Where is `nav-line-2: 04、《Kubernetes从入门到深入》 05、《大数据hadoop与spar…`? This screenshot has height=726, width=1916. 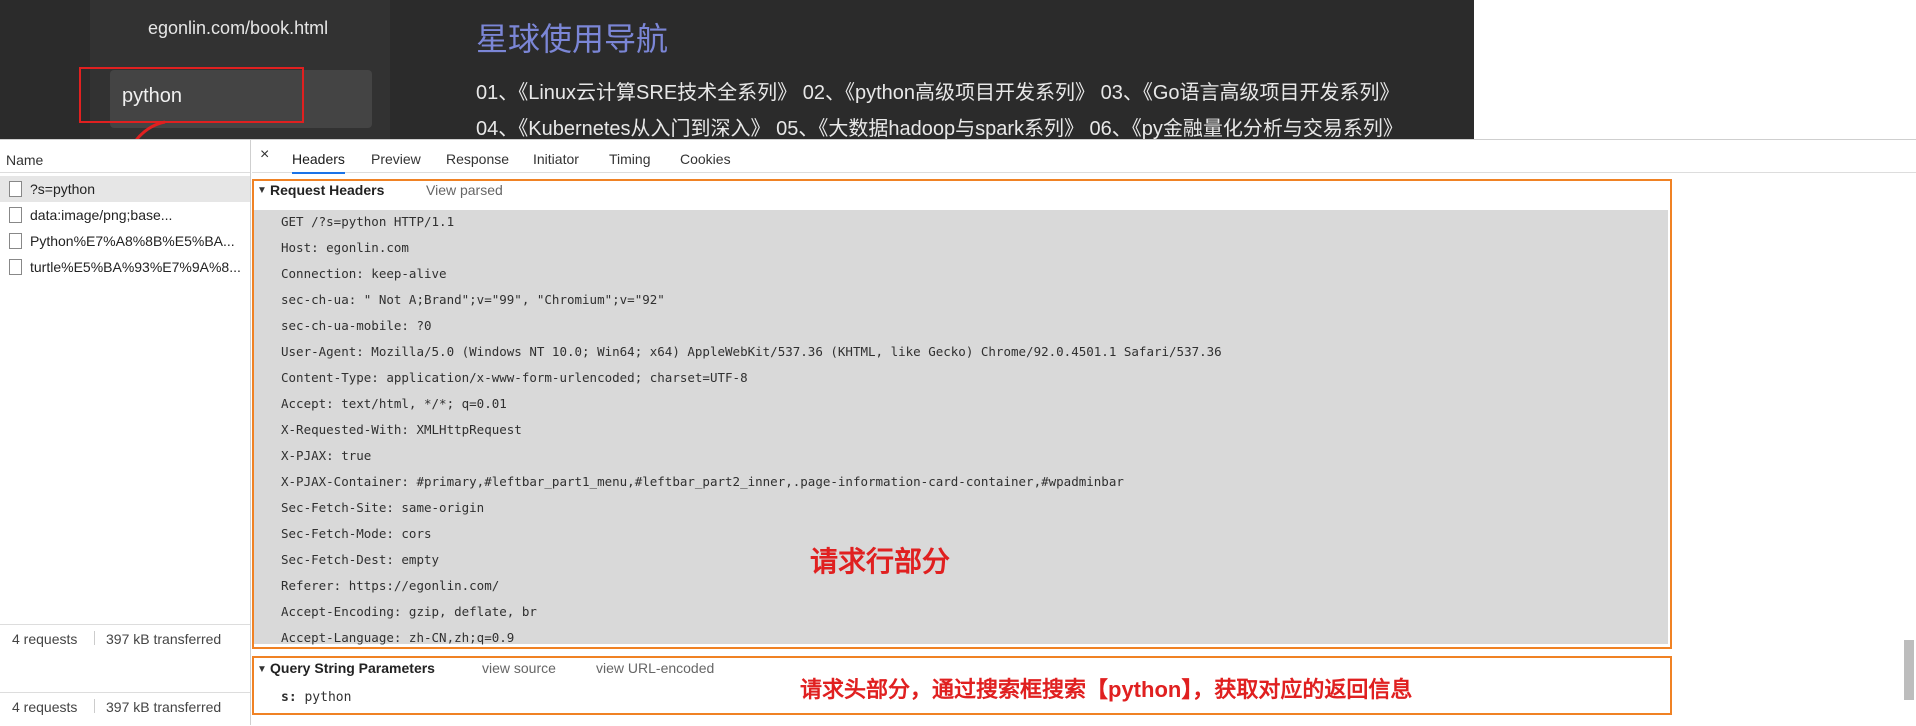
nav-line-2: 04、《Kubernetes从入门到深入》 05、《大数据hadoop与spar… is located at coordinates (939, 126).